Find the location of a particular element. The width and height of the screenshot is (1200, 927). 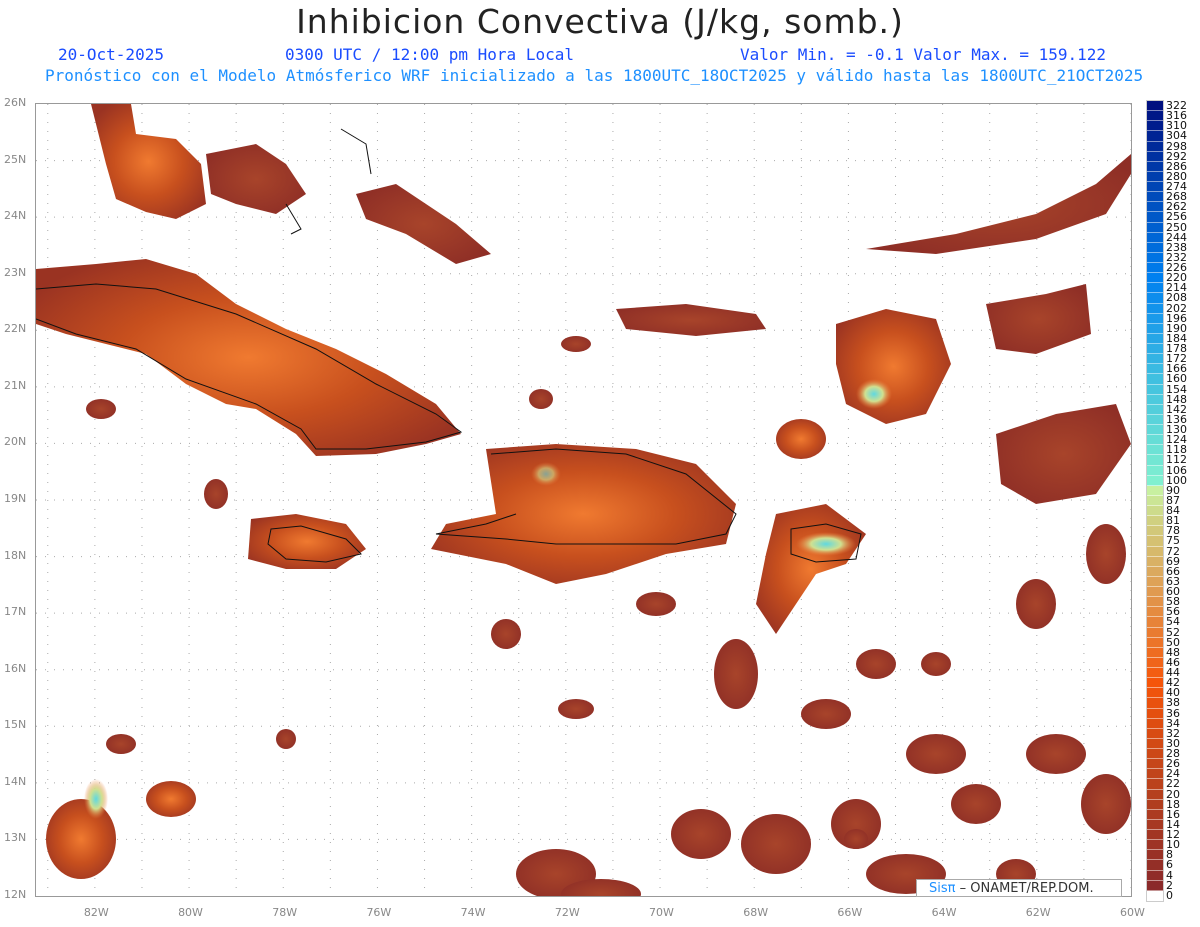

lat-label: 23N is located at coordinates (15, 272).